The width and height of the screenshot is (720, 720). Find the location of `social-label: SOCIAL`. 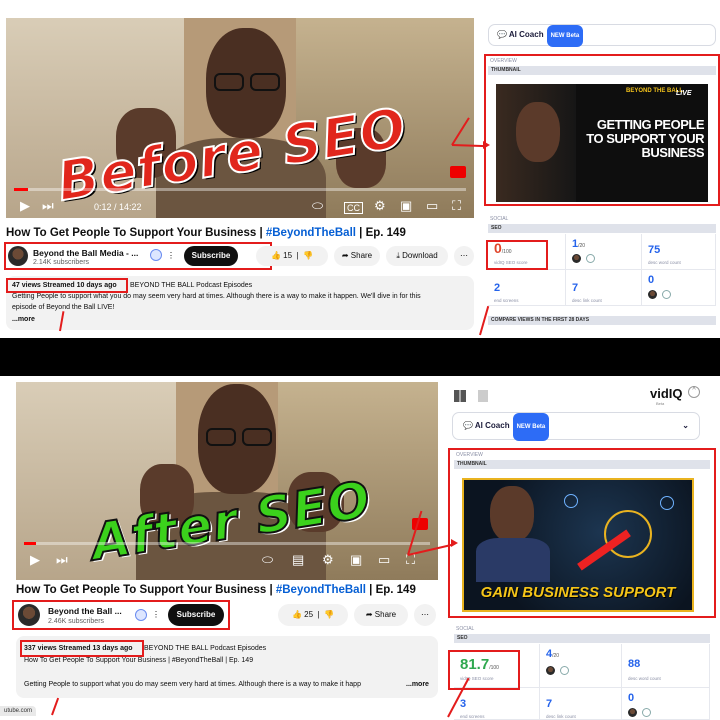

social-label: SOCIAL is located at coordinates (465, 629).